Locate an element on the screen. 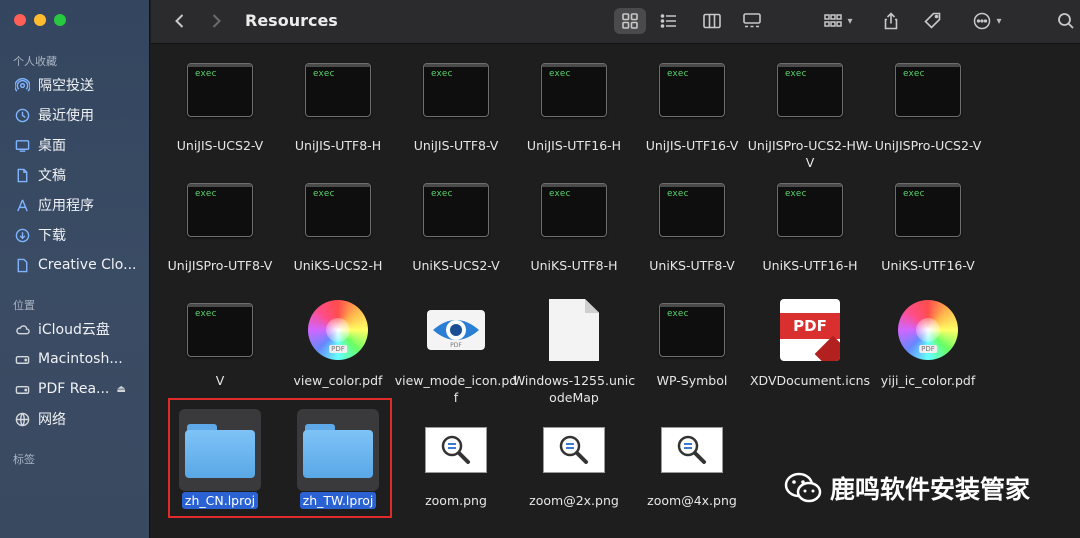 Image resolution: width=1080 pixels, height=538 pixels. sidebar-section-locations: 位置 is located at coordinates (24, 305).